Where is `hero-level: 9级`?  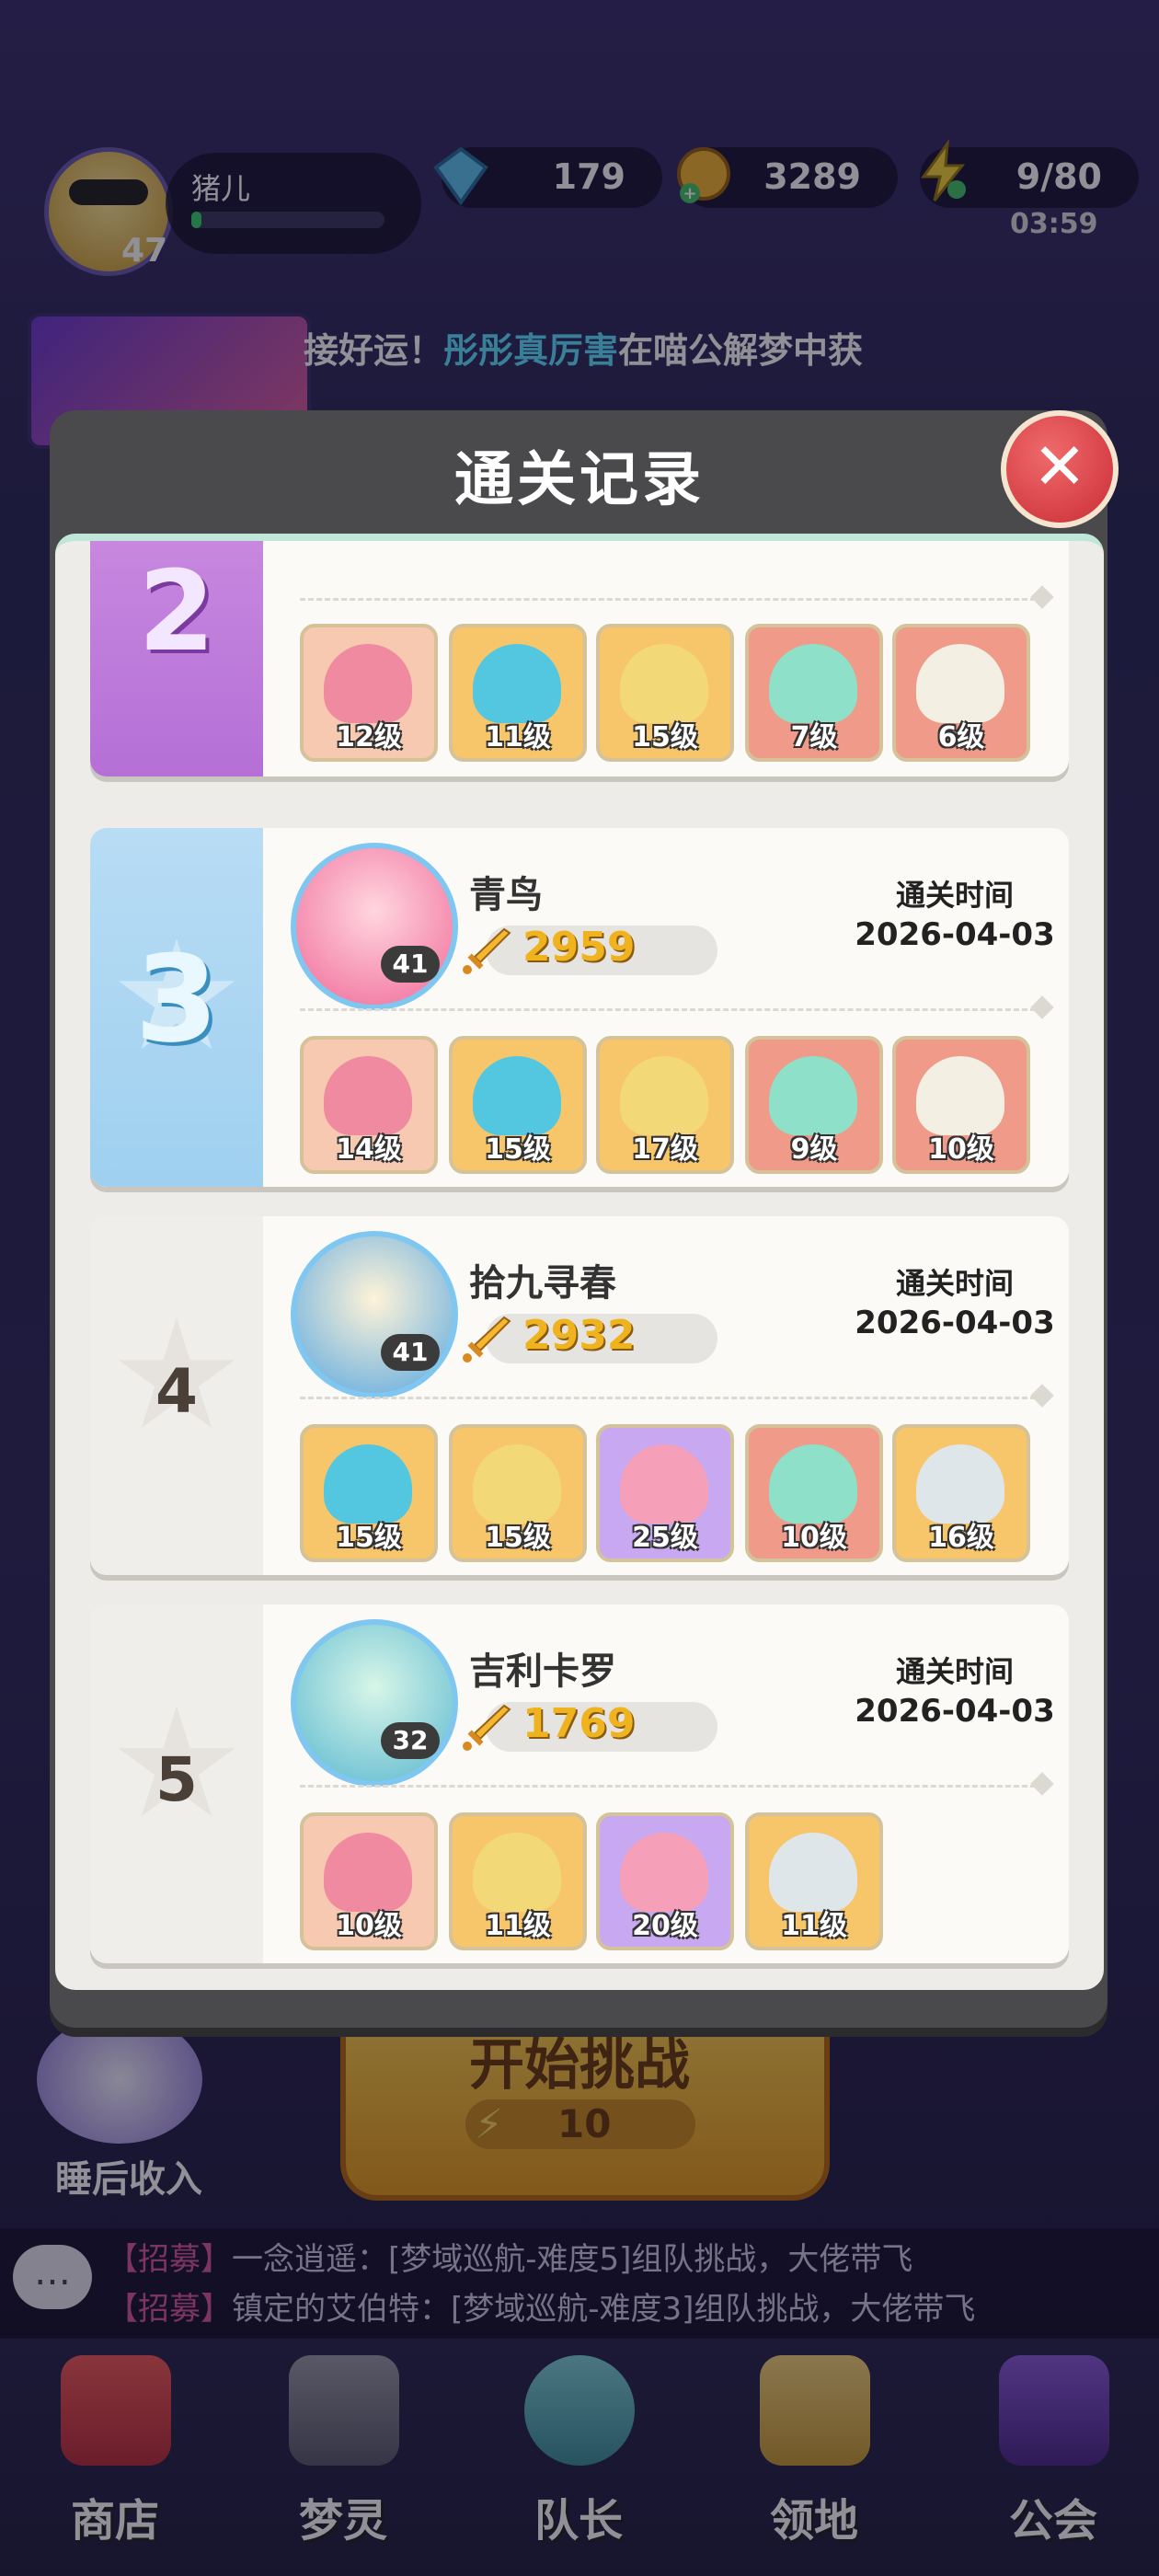
hero-level: 9级 is located at coordinates (814, 1149).